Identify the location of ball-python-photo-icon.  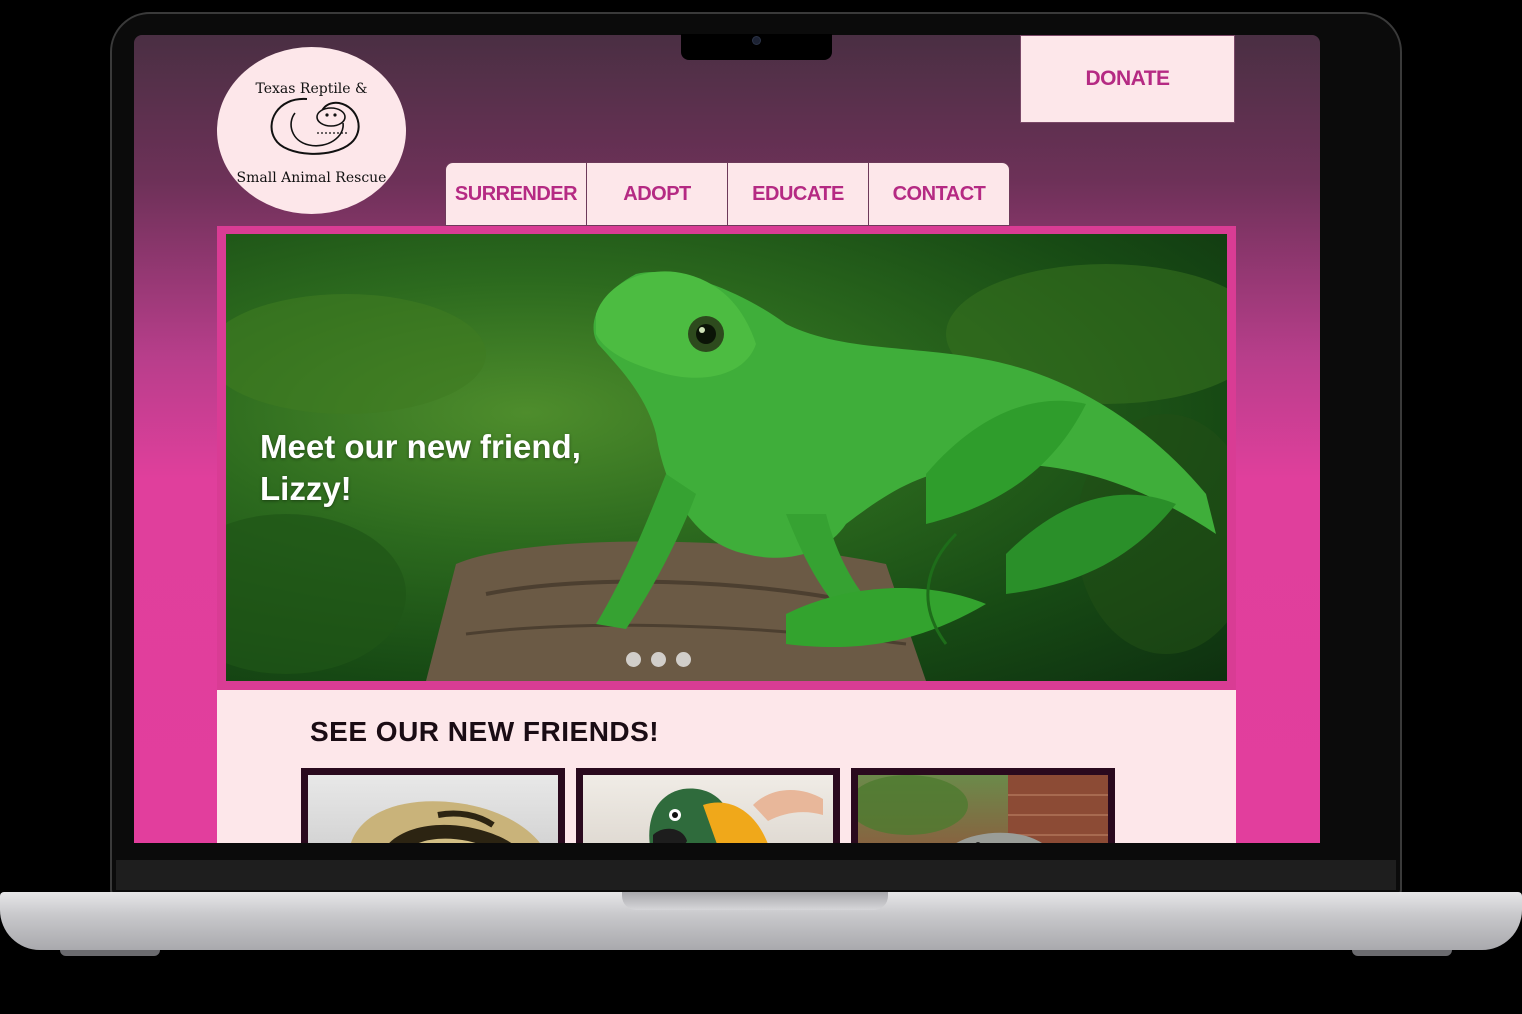
(433, 809).